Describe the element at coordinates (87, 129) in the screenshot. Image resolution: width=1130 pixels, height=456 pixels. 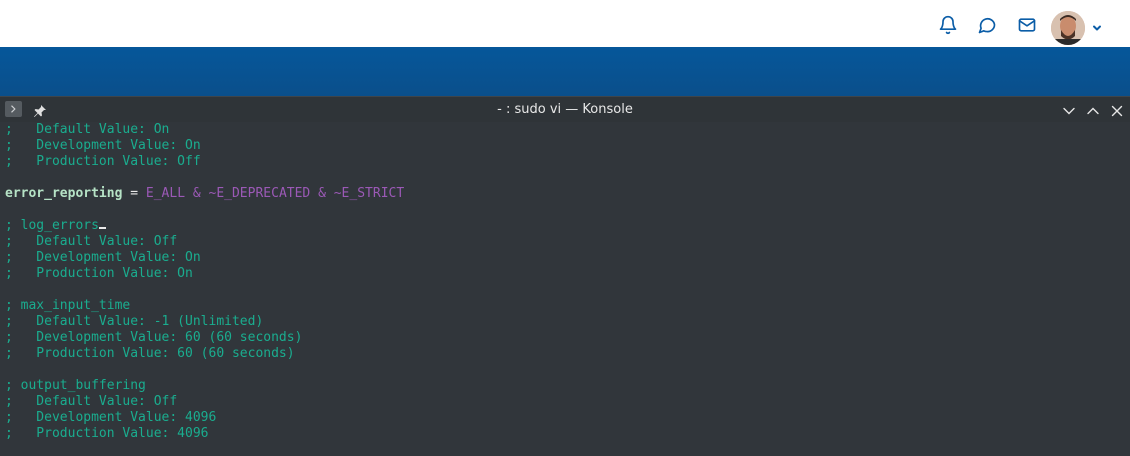
I see `comment-text: ; Default Value: On` at that location.